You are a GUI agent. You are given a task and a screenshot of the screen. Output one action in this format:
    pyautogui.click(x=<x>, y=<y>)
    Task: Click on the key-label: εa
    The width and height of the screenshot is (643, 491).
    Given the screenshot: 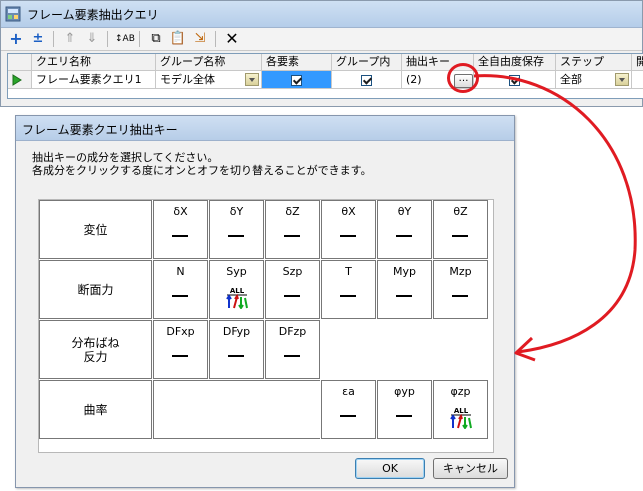 What is the action you would take?
    pyautogui.click(x=348, y=391)
    